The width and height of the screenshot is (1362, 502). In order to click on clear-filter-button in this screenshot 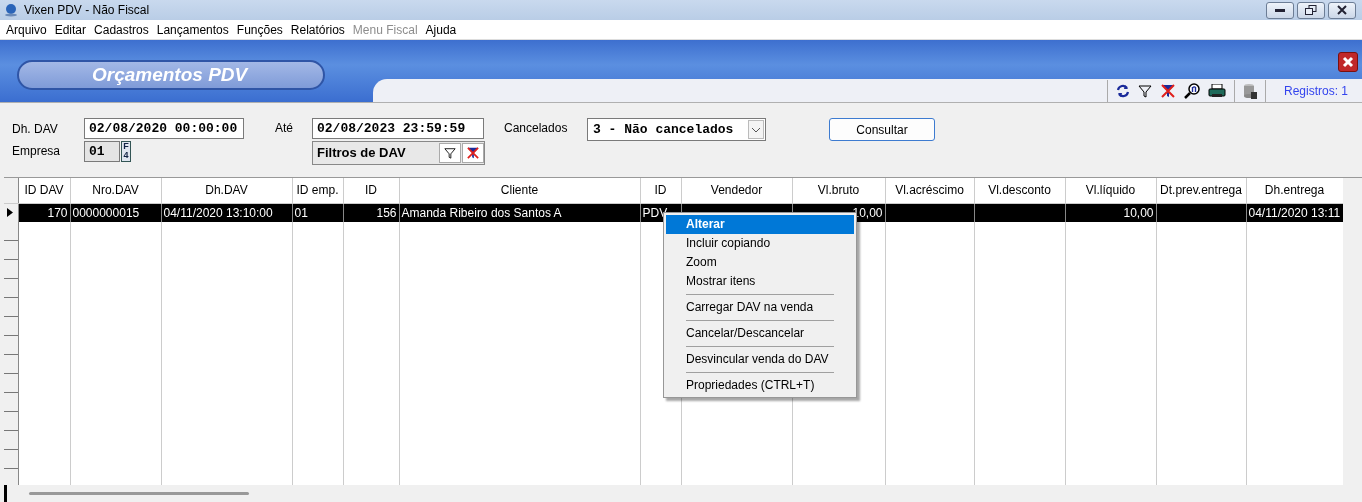, I will do `click(473, 153)`.